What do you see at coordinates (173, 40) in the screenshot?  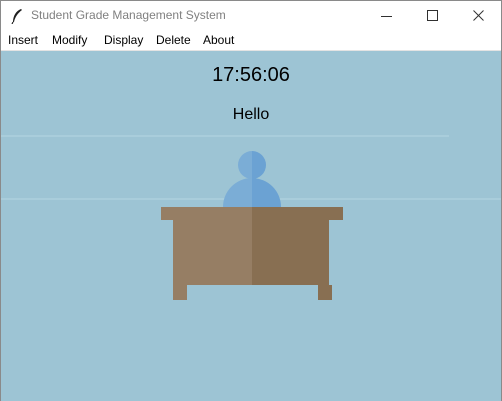 I see `menu-delete: Delete` at bounding box center [173, 40].